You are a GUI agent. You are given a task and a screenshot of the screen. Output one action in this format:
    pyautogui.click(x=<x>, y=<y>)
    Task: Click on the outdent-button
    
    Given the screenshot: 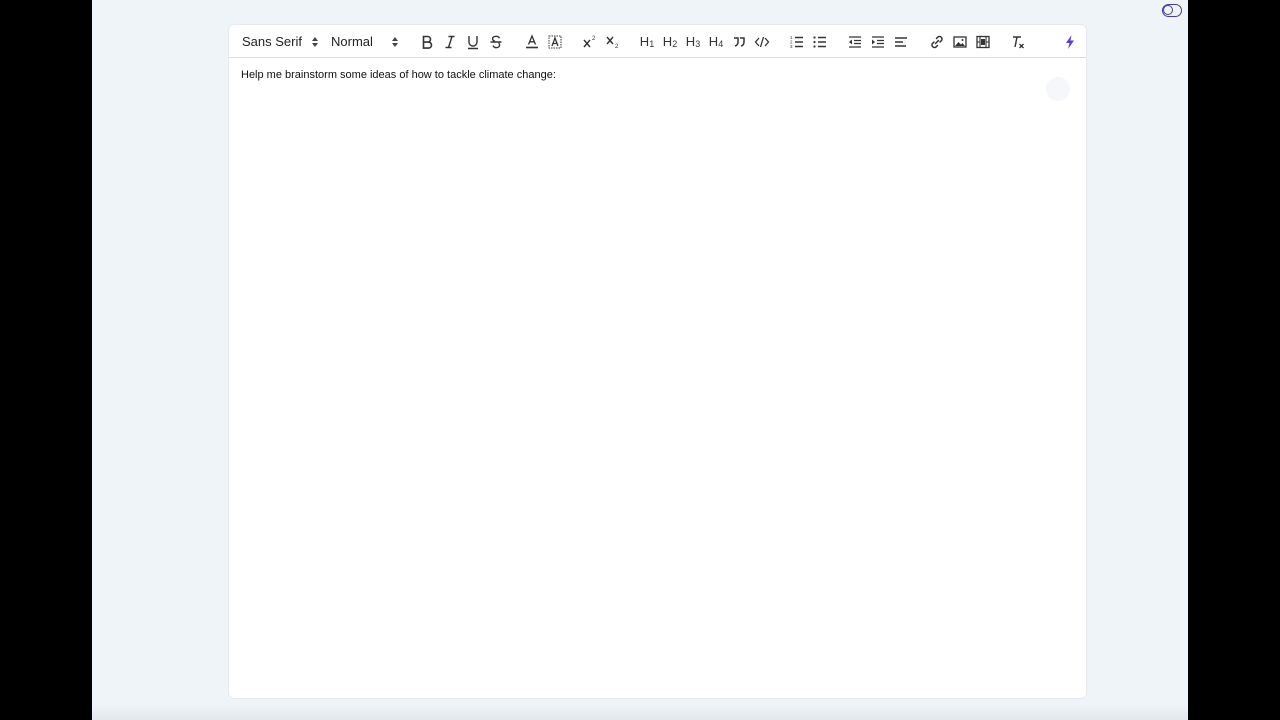 What is the action you would take?
    pyautogui.click(x=855, y=41)
    